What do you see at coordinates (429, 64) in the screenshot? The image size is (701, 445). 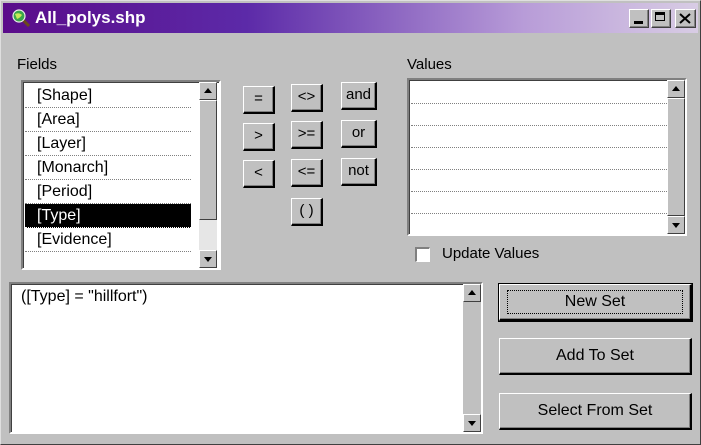 I see `values-label: Values` at bounding box center [429, 64].